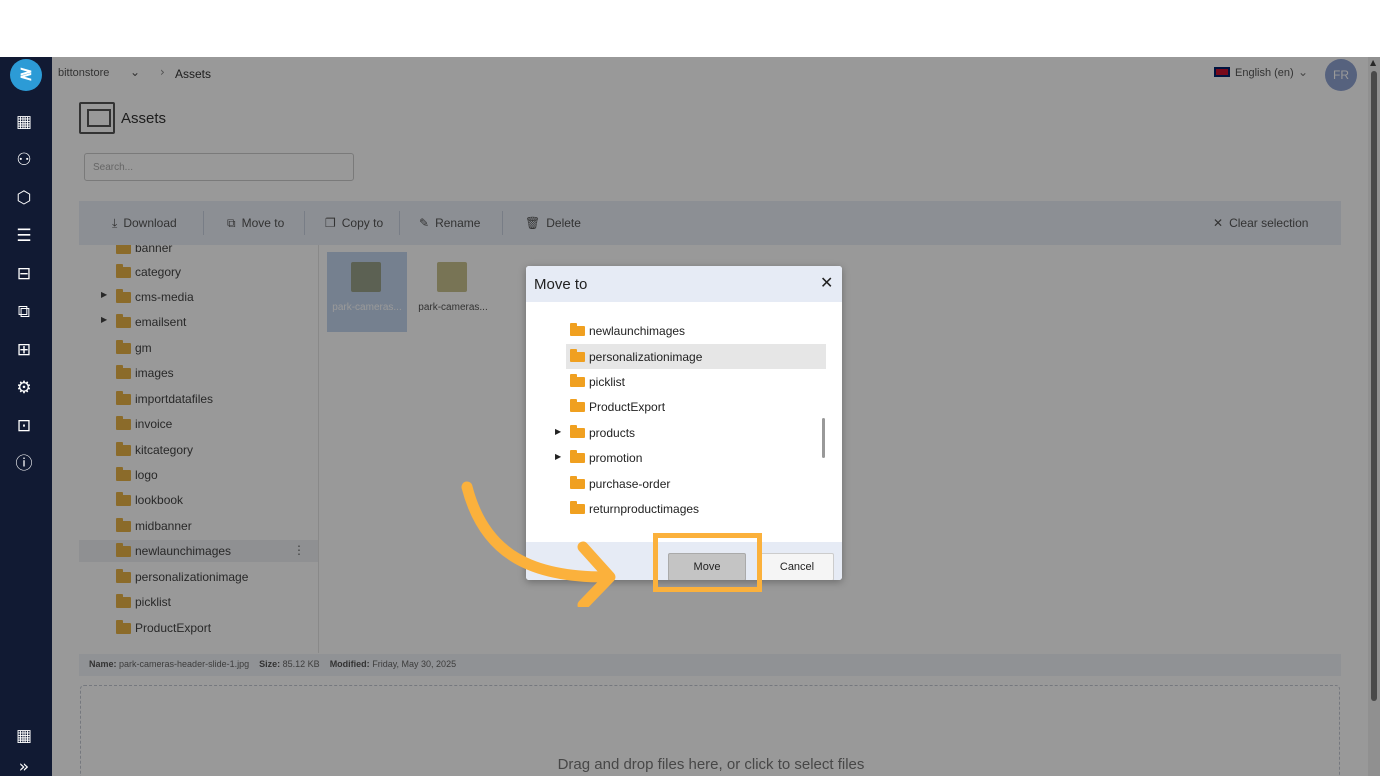  I want to click on documents-icon: ⊞, so click(24, 350).